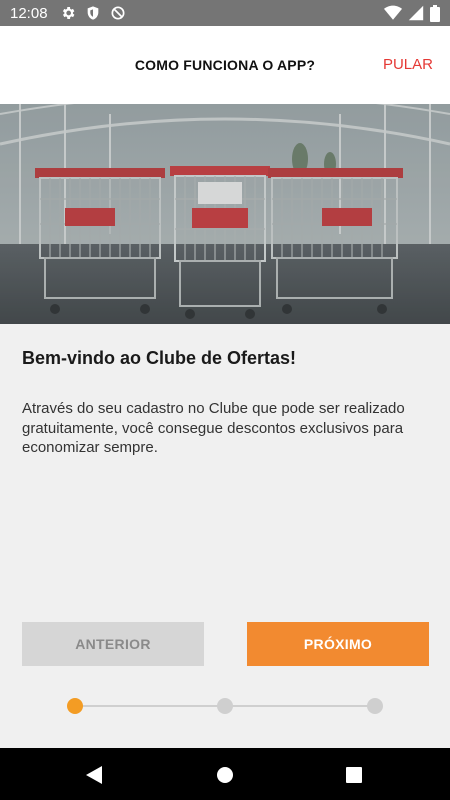  What do you see at coordinates (118, 13) in the screenshot?
I see `do-not-disturb-icon` at bounding box center [118, 13].